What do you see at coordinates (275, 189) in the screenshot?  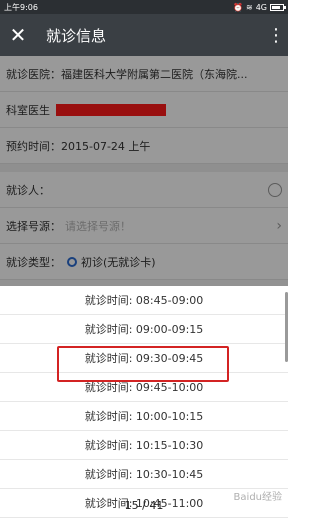 I see `person-icon` at bounding box center [275, 189].